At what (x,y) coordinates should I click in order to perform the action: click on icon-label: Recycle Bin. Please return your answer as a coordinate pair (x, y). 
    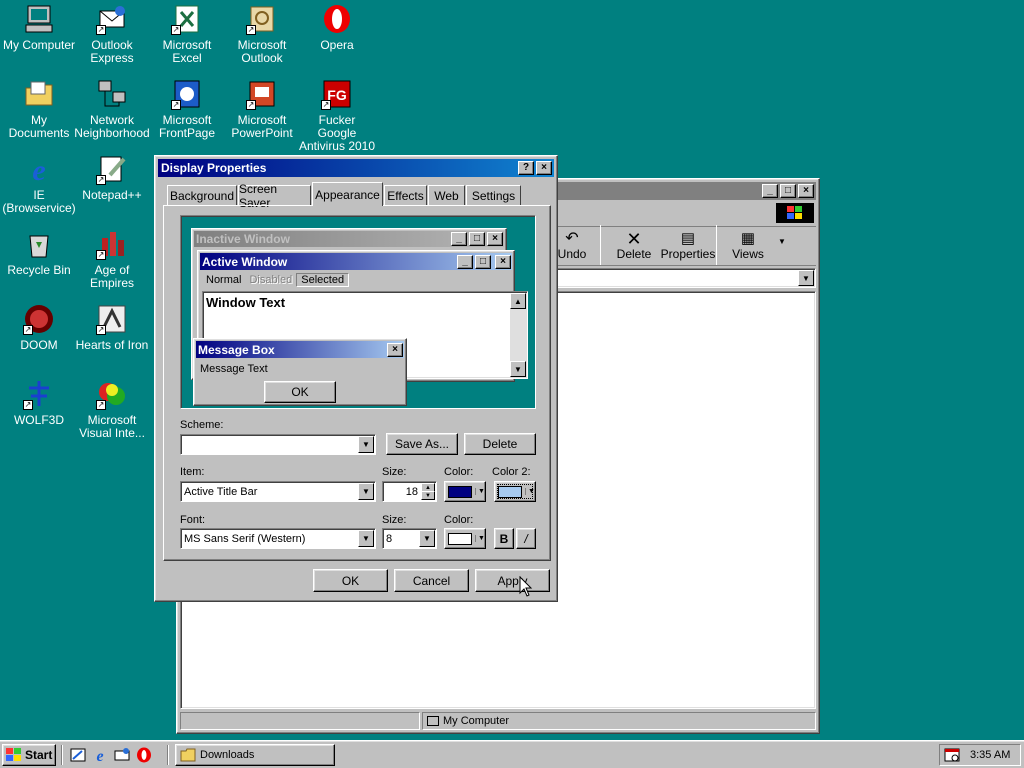
    Looking at the image, I should click on (39, 270).